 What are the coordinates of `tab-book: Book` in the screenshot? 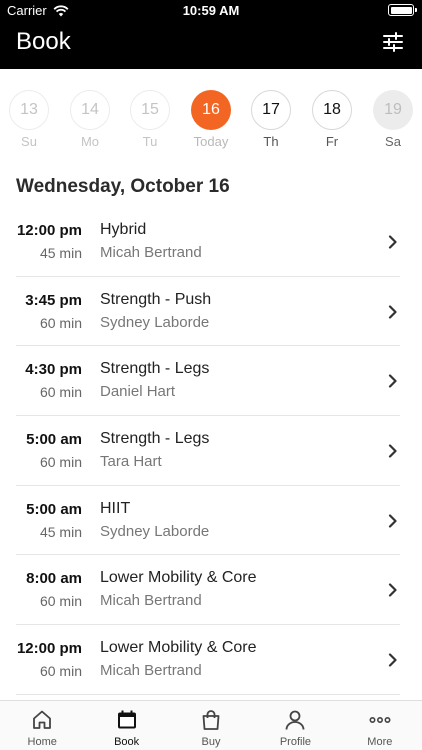 It's located at (126, 725).